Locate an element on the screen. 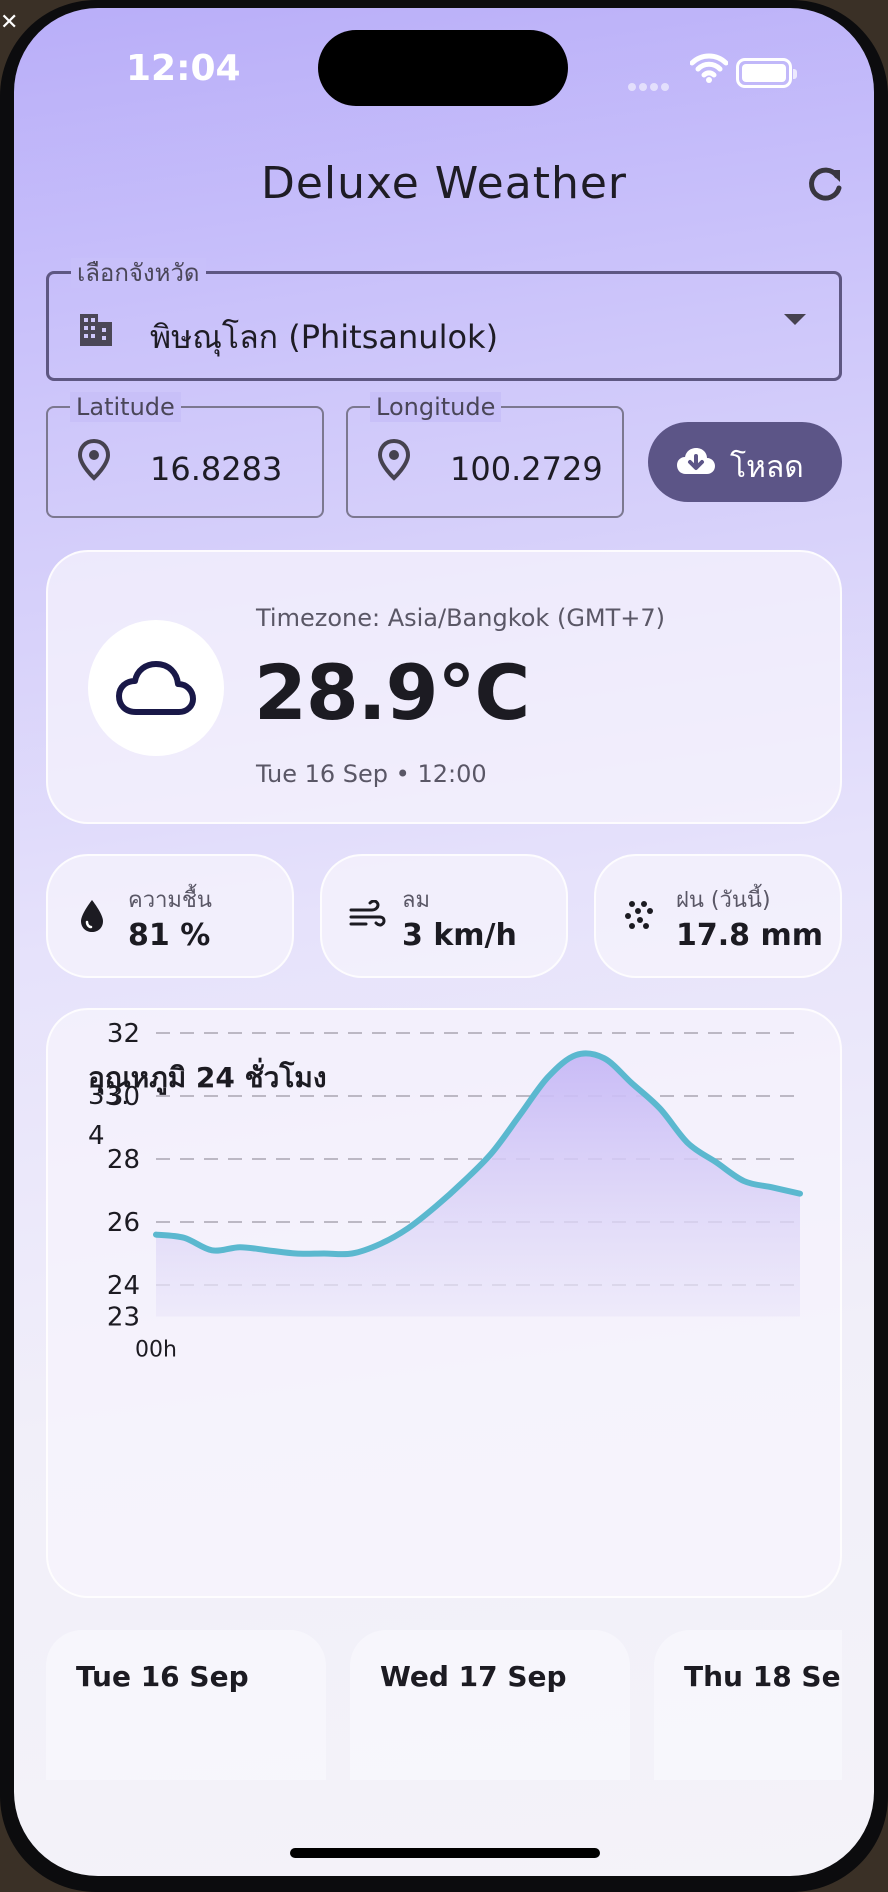 The width and height of the screenshot is (888, 1892). x-tick-label: 00h is located at coordinates (156, 1350).